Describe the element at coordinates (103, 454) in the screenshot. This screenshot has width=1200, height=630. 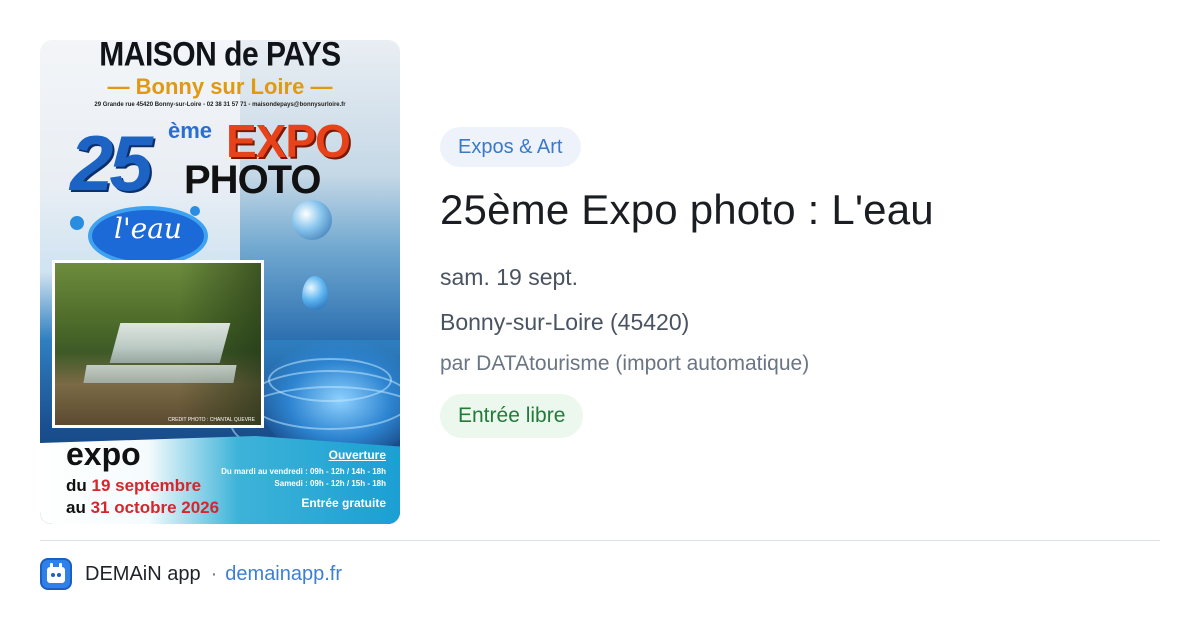
I see `poster-expo-word: expo` at that location.